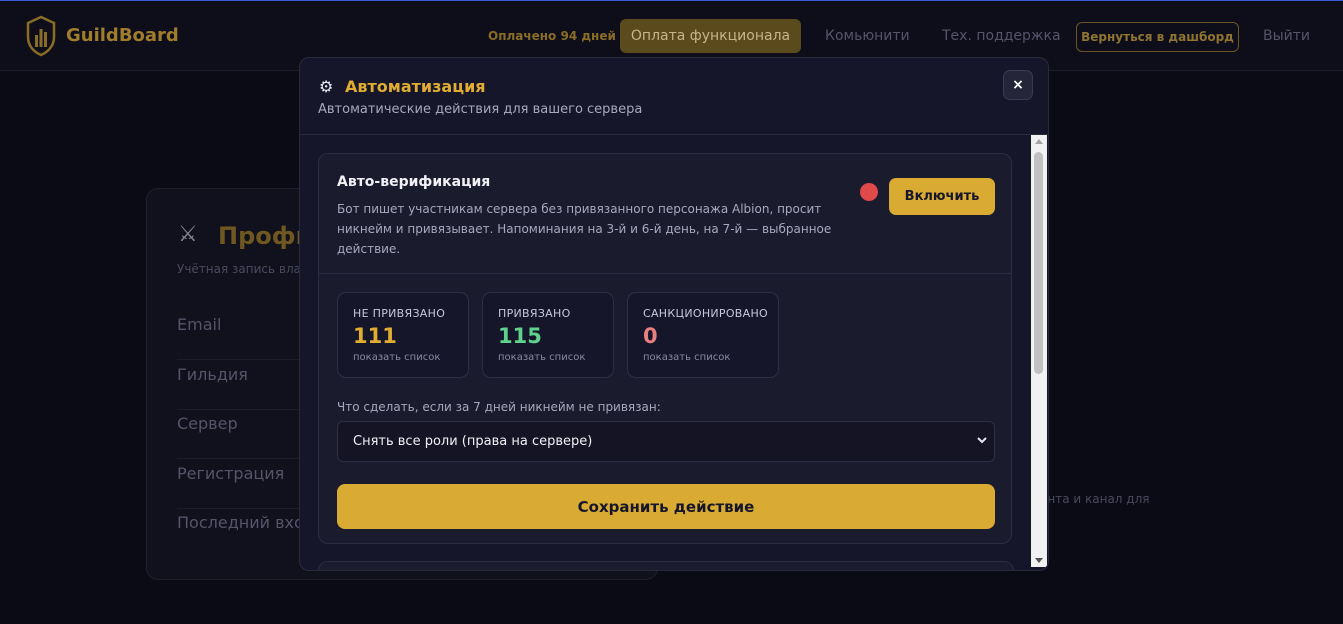 The height and width of the screenshot is (624, 1343). I want to click on modal-title: Автоматизация, so click(415, 86).